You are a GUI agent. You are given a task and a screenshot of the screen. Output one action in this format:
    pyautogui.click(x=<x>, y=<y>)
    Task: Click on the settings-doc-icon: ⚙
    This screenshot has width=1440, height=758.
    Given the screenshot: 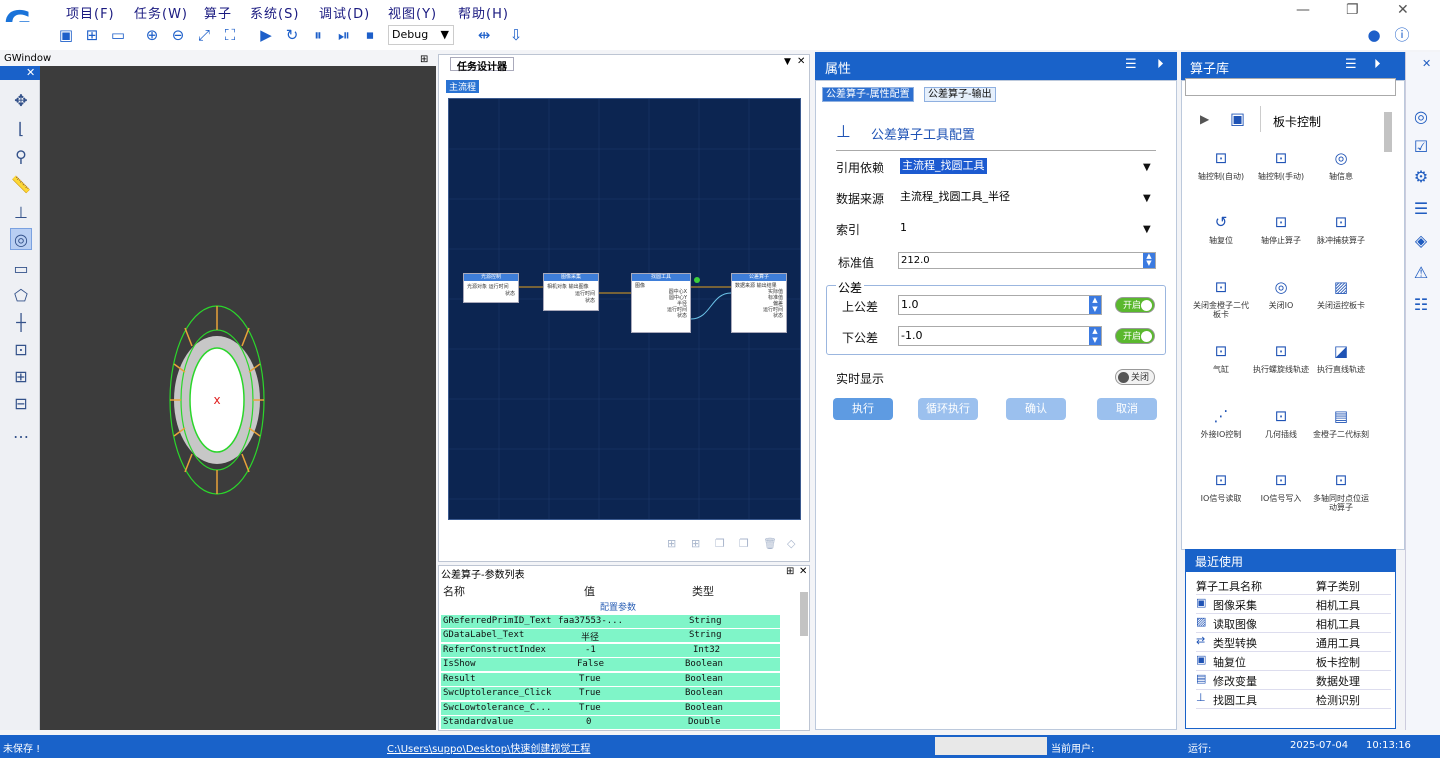 What is the action you would take?
    pyautogui.click(x=1421, y=177)
    